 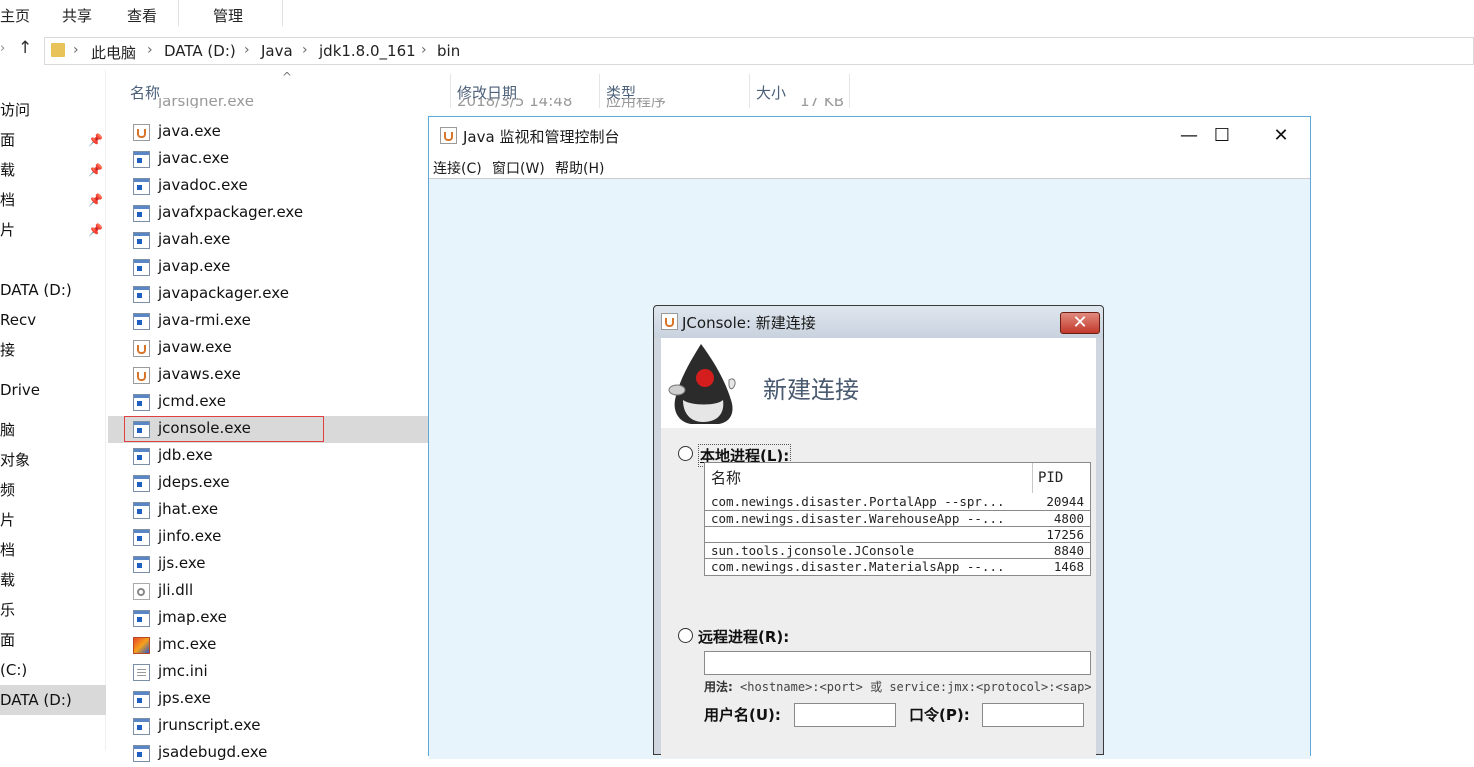 I want to click on remote-process-input, so click(x=897, y=663).